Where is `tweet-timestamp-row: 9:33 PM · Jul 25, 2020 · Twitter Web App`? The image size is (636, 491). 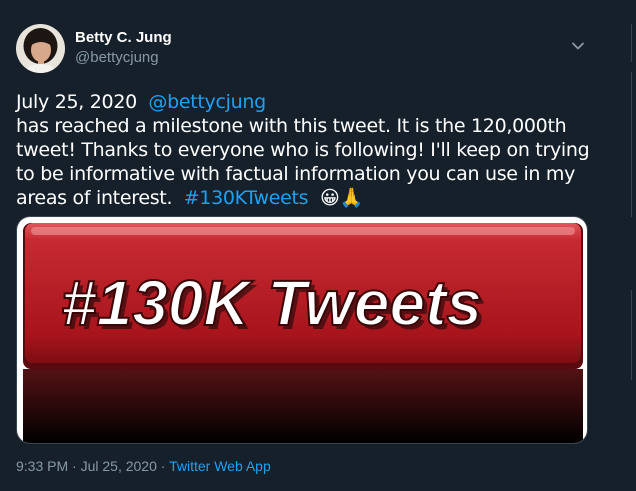 tweet-timestamp-row: 9:33 PM · Jul 25, 2020 · Twitter Web App is located at coordinates (143, 466).